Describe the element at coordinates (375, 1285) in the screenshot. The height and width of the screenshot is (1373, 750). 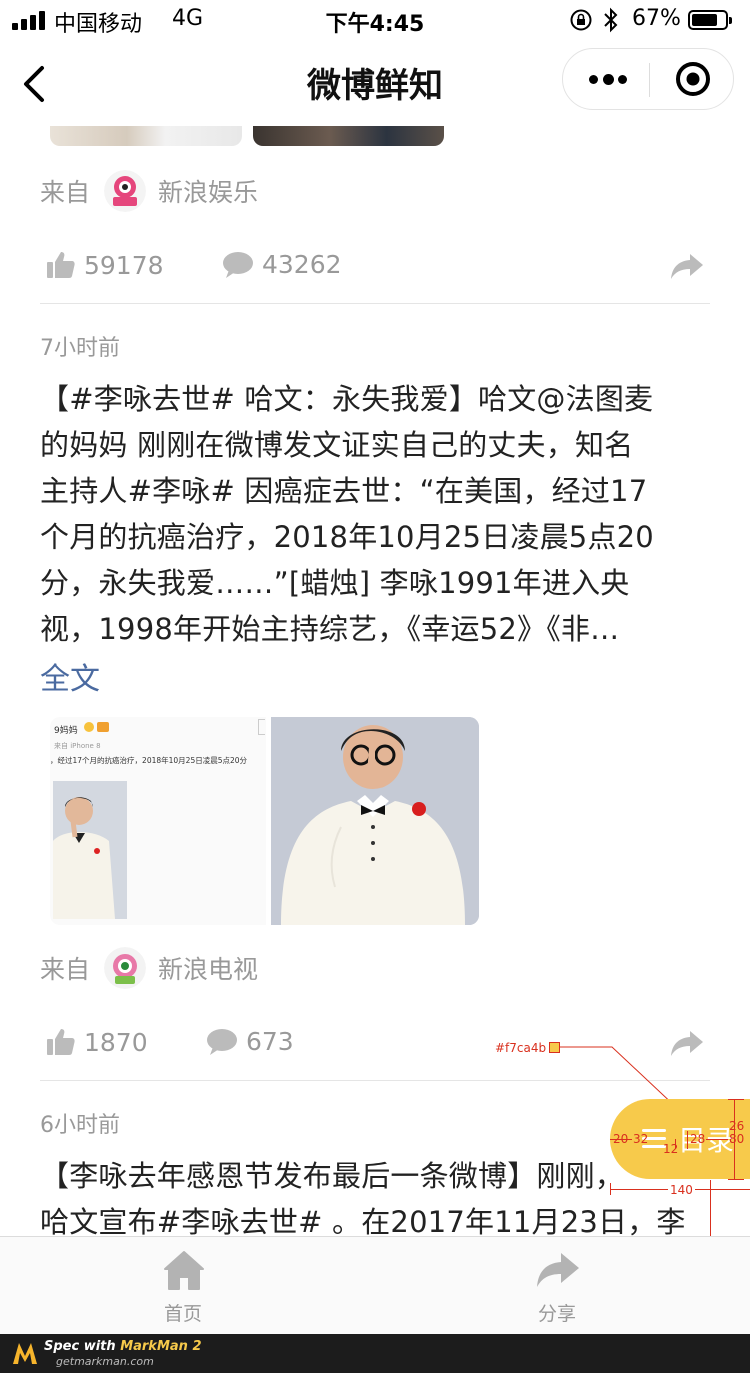
I see `bottom-tab-bar: 首页 分享` at that location.